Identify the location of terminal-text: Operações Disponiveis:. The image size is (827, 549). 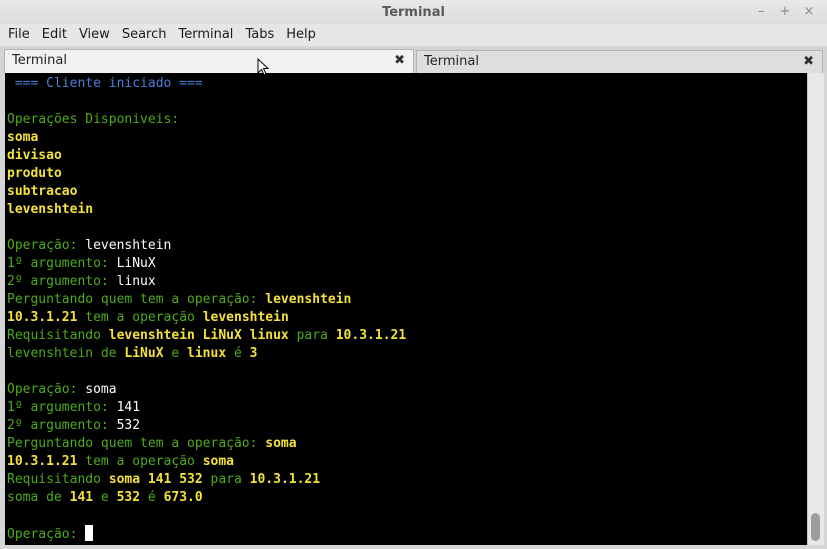
(93, 119).